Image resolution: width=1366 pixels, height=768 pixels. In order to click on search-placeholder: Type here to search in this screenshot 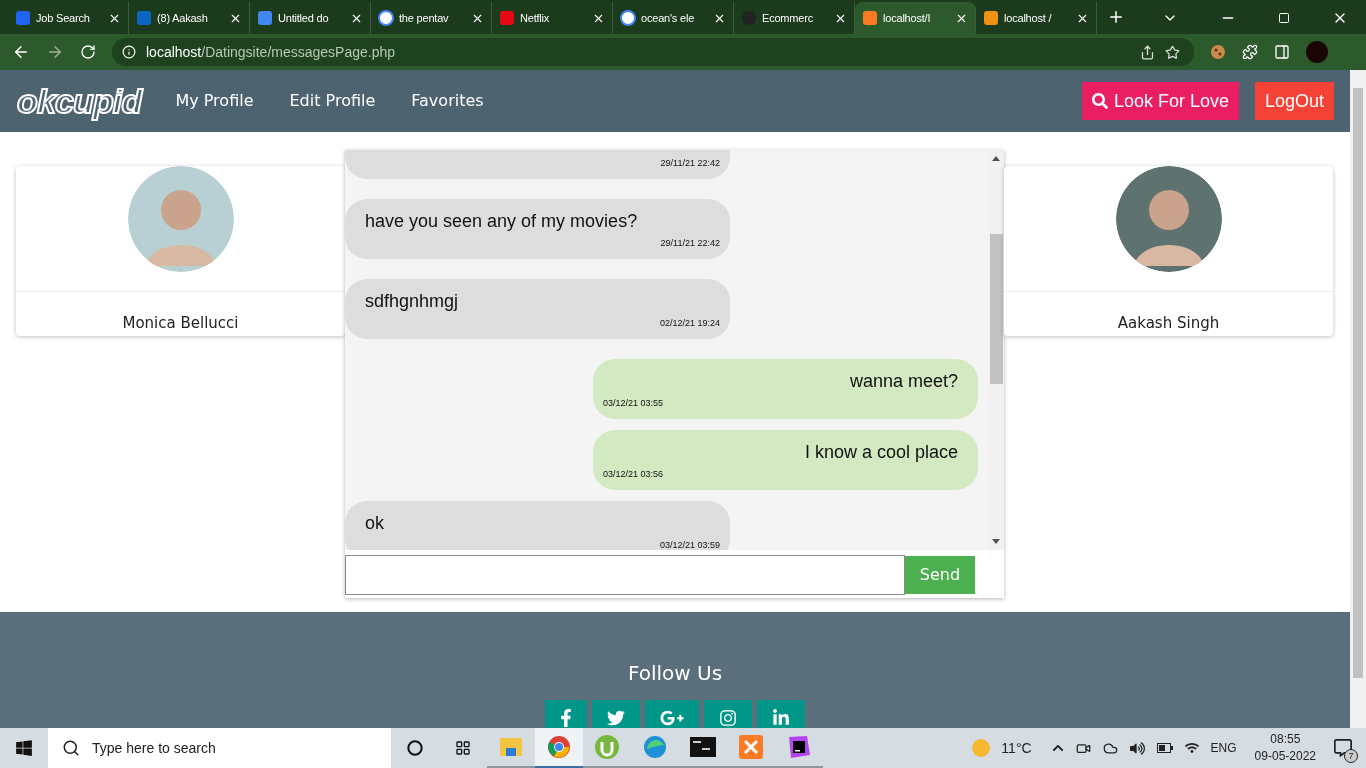, I will do `click(154, 748)`.